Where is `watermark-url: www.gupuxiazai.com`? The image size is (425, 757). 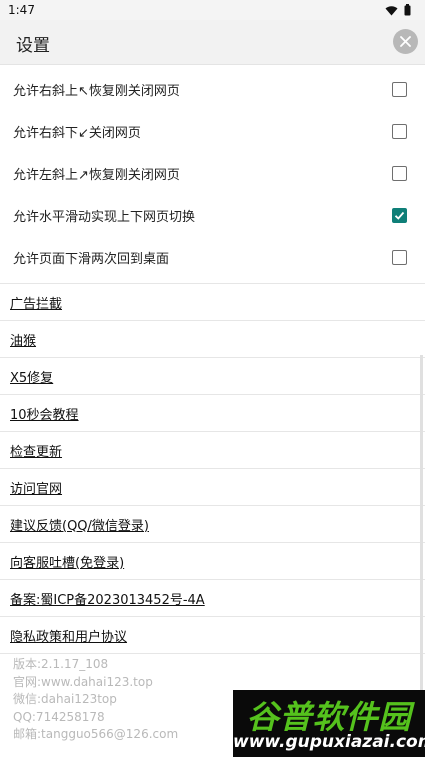
watermark-url: www.gupuxiazai.com is located at coordinates (329, 742).